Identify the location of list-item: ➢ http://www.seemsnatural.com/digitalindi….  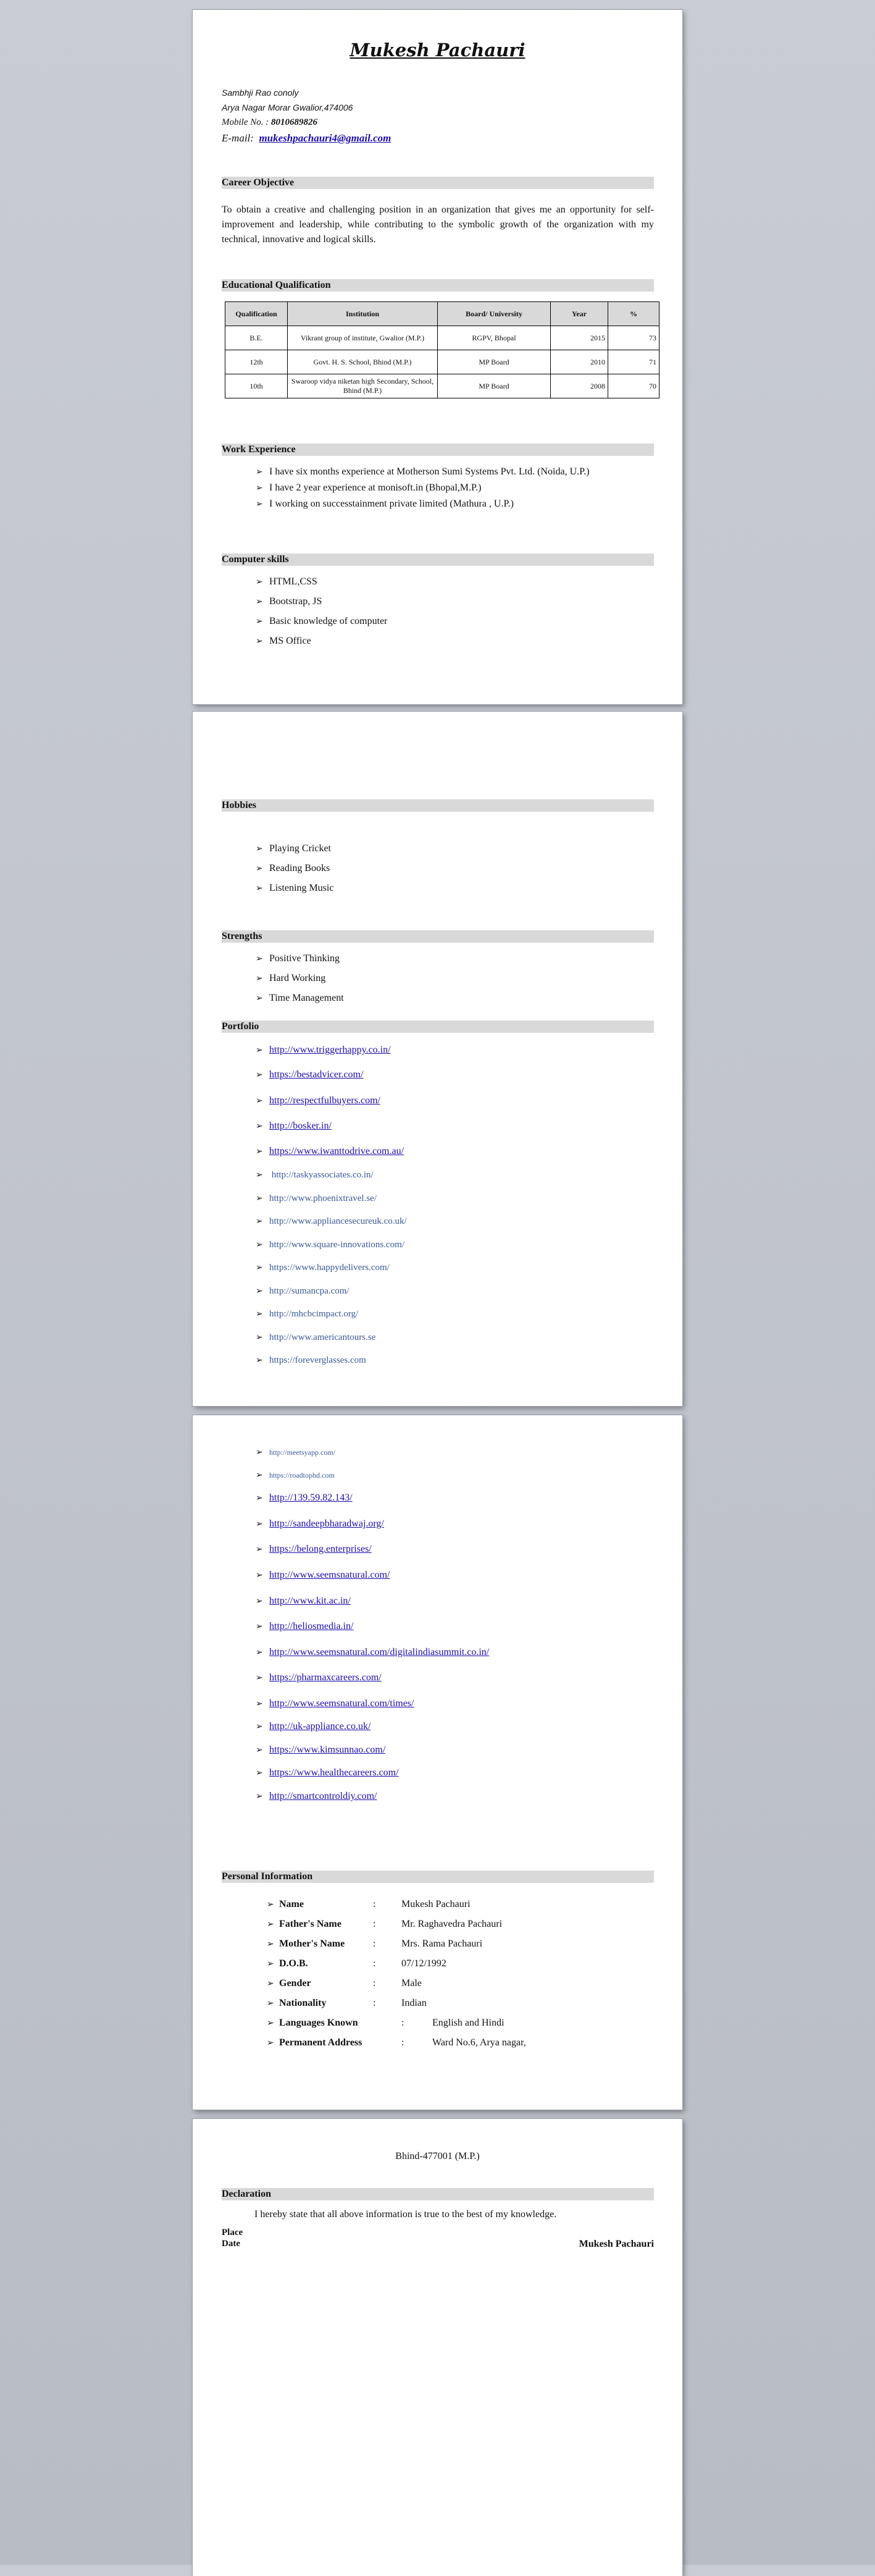
(372, 1652).